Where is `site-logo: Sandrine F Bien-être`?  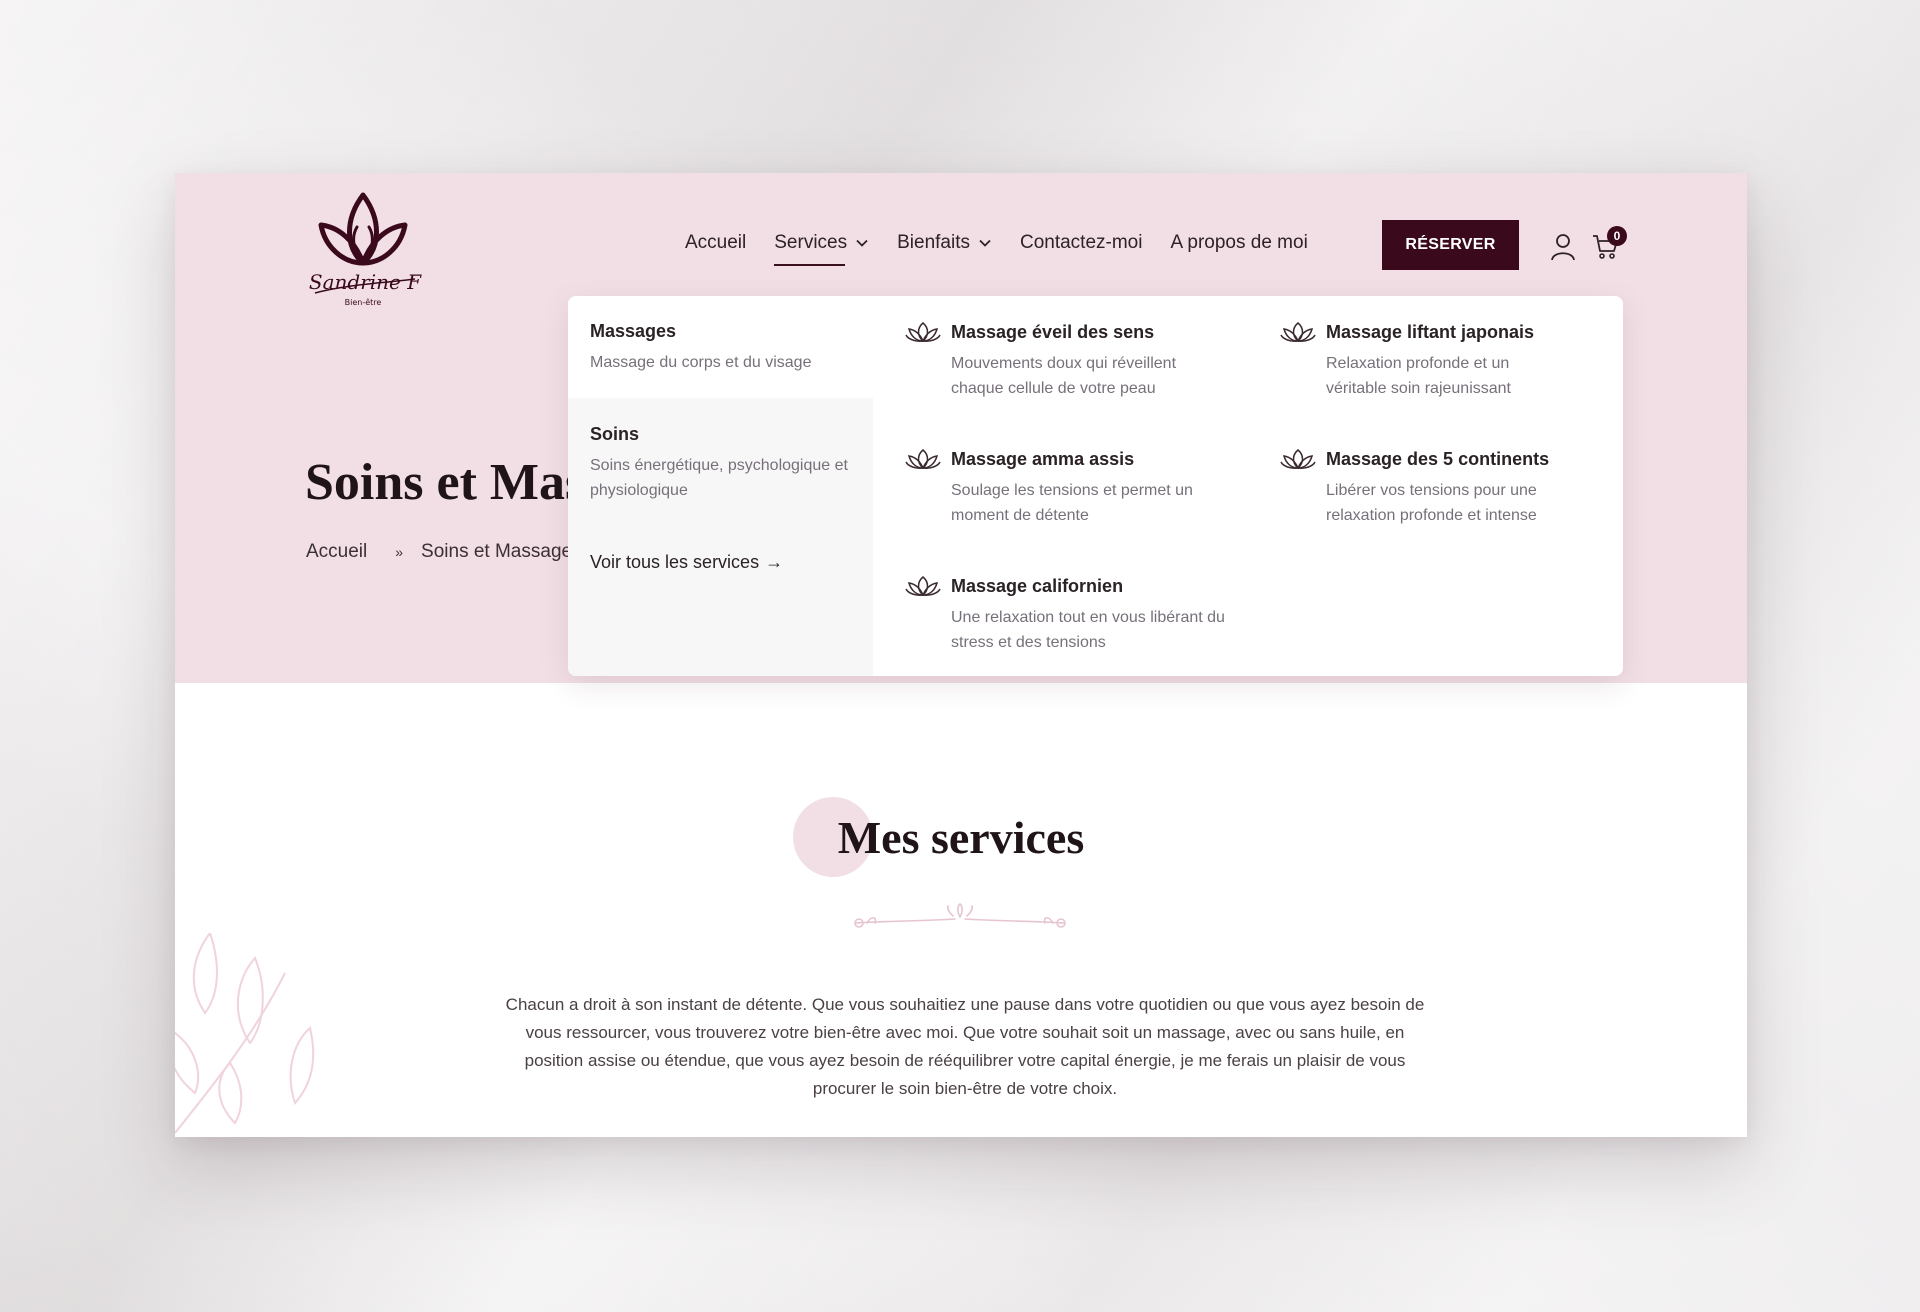
site-logo: Sandrine F Bien-être is located at coordinates (363, 246).